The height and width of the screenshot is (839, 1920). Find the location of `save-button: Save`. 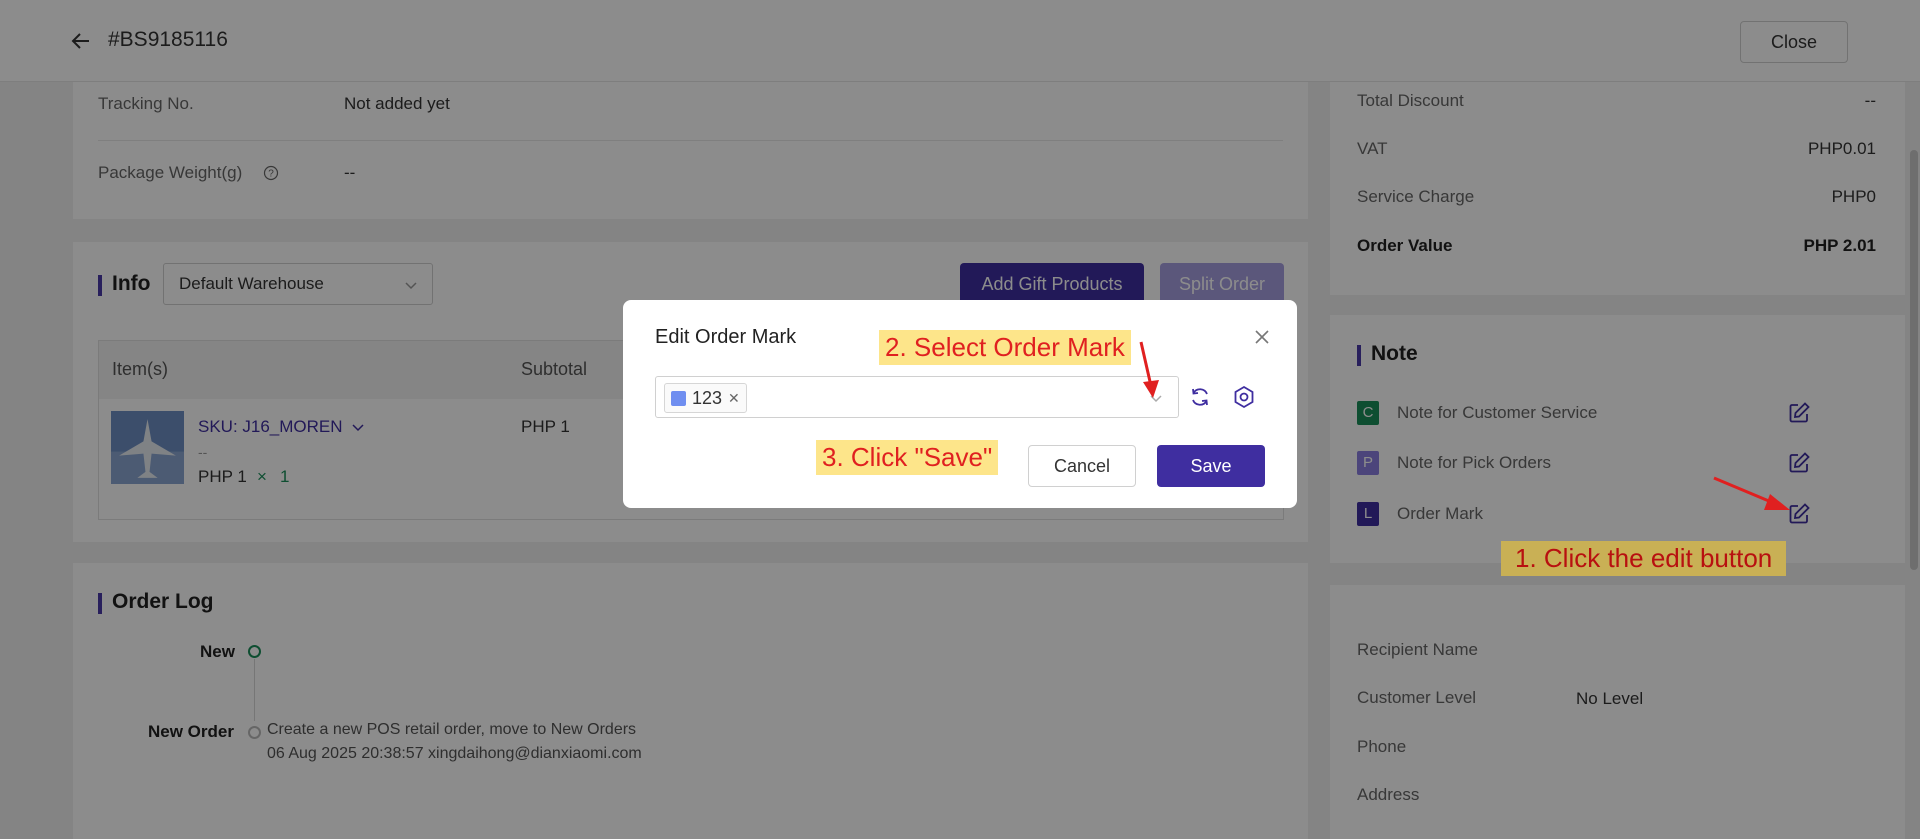

save-button: Save is located at coordinates (1211, 466).